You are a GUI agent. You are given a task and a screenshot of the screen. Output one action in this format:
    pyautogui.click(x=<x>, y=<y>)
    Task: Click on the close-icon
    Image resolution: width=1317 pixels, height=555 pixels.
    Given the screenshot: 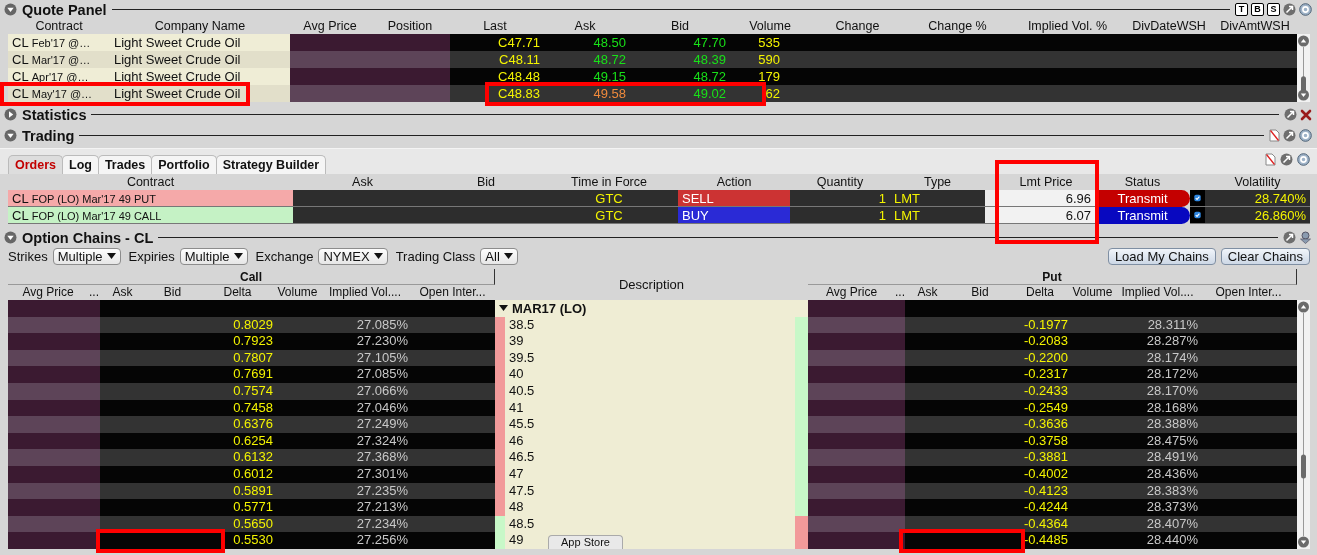 What is the action you would take?
    pyautogui.click(x=1306, y=114)
    